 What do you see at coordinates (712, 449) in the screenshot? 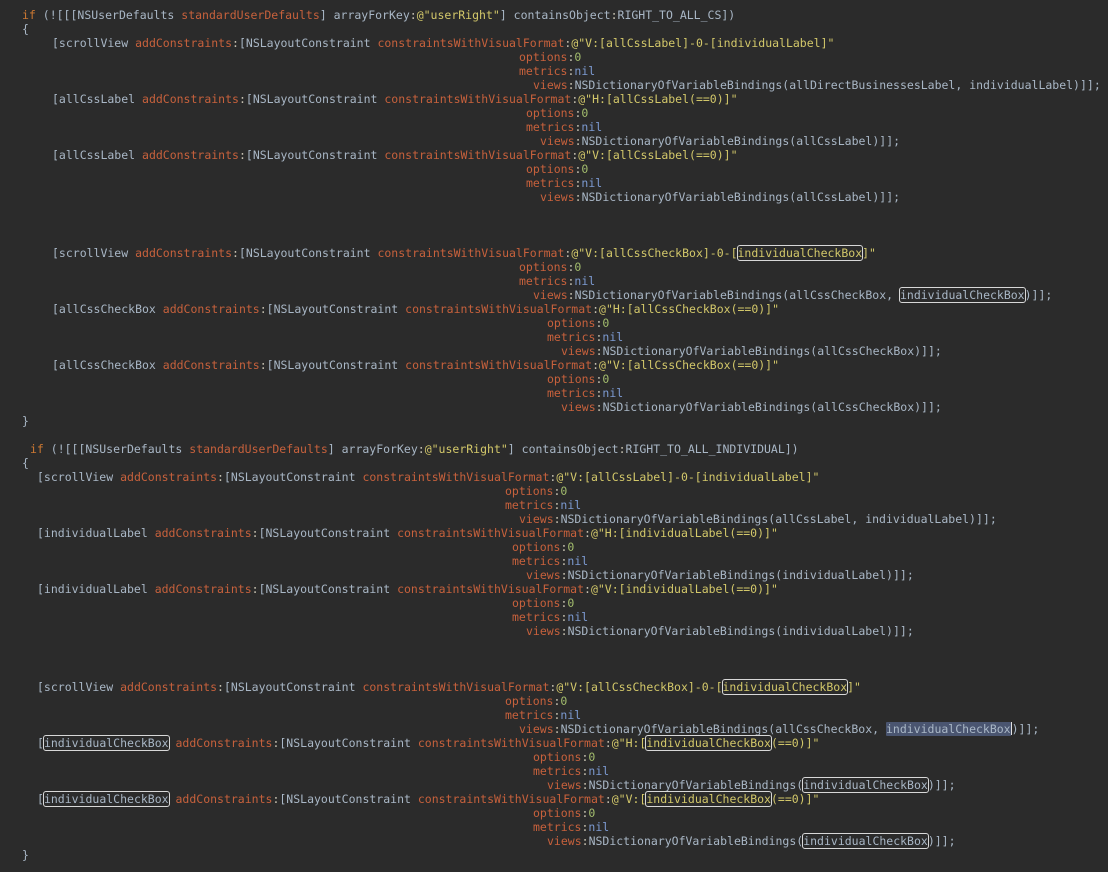
I see `code-token: RIGHT_TO_ALL_INDIVIDUAL])` at bounding box center [712, 449].